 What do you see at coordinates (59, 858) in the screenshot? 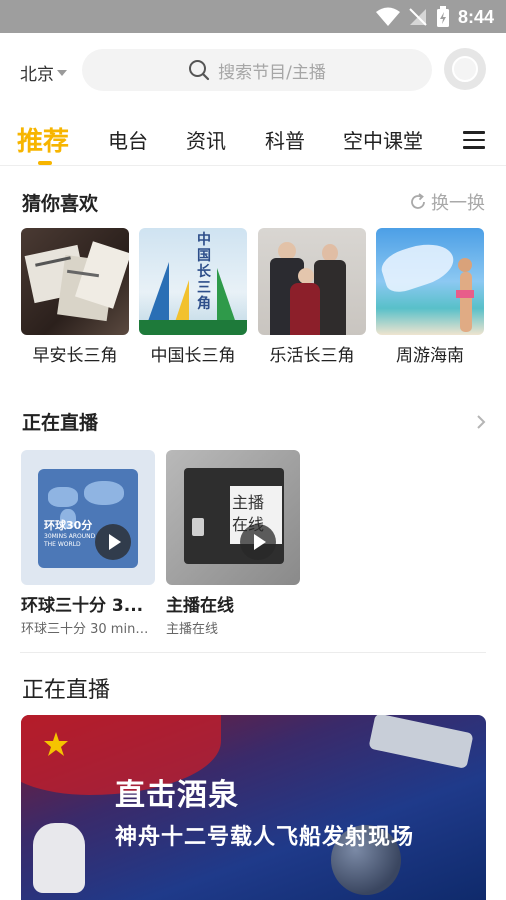
I see `astronaut-image` at bounding box center [59, 858].